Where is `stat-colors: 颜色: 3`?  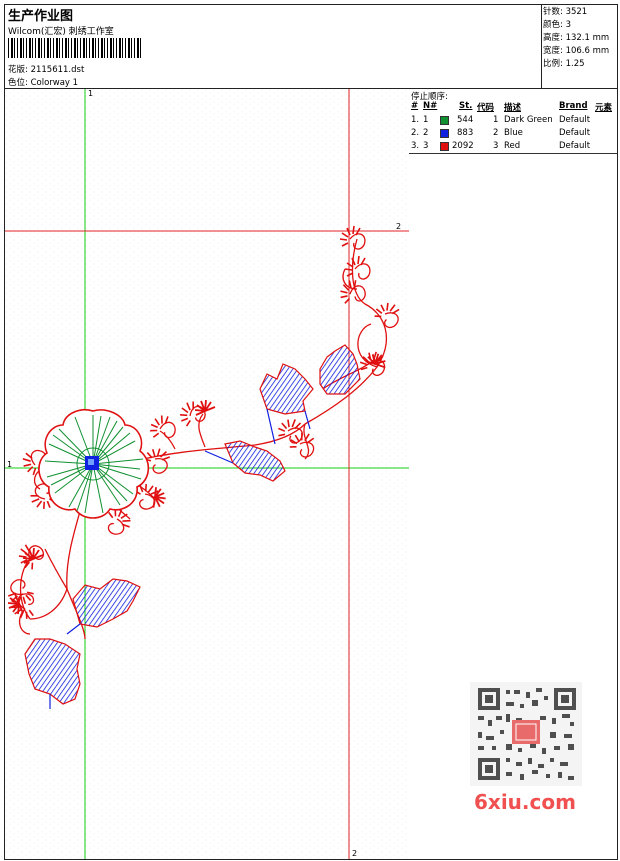
stat-colors: 颜色: 3 is located at coordinates (557, 25).